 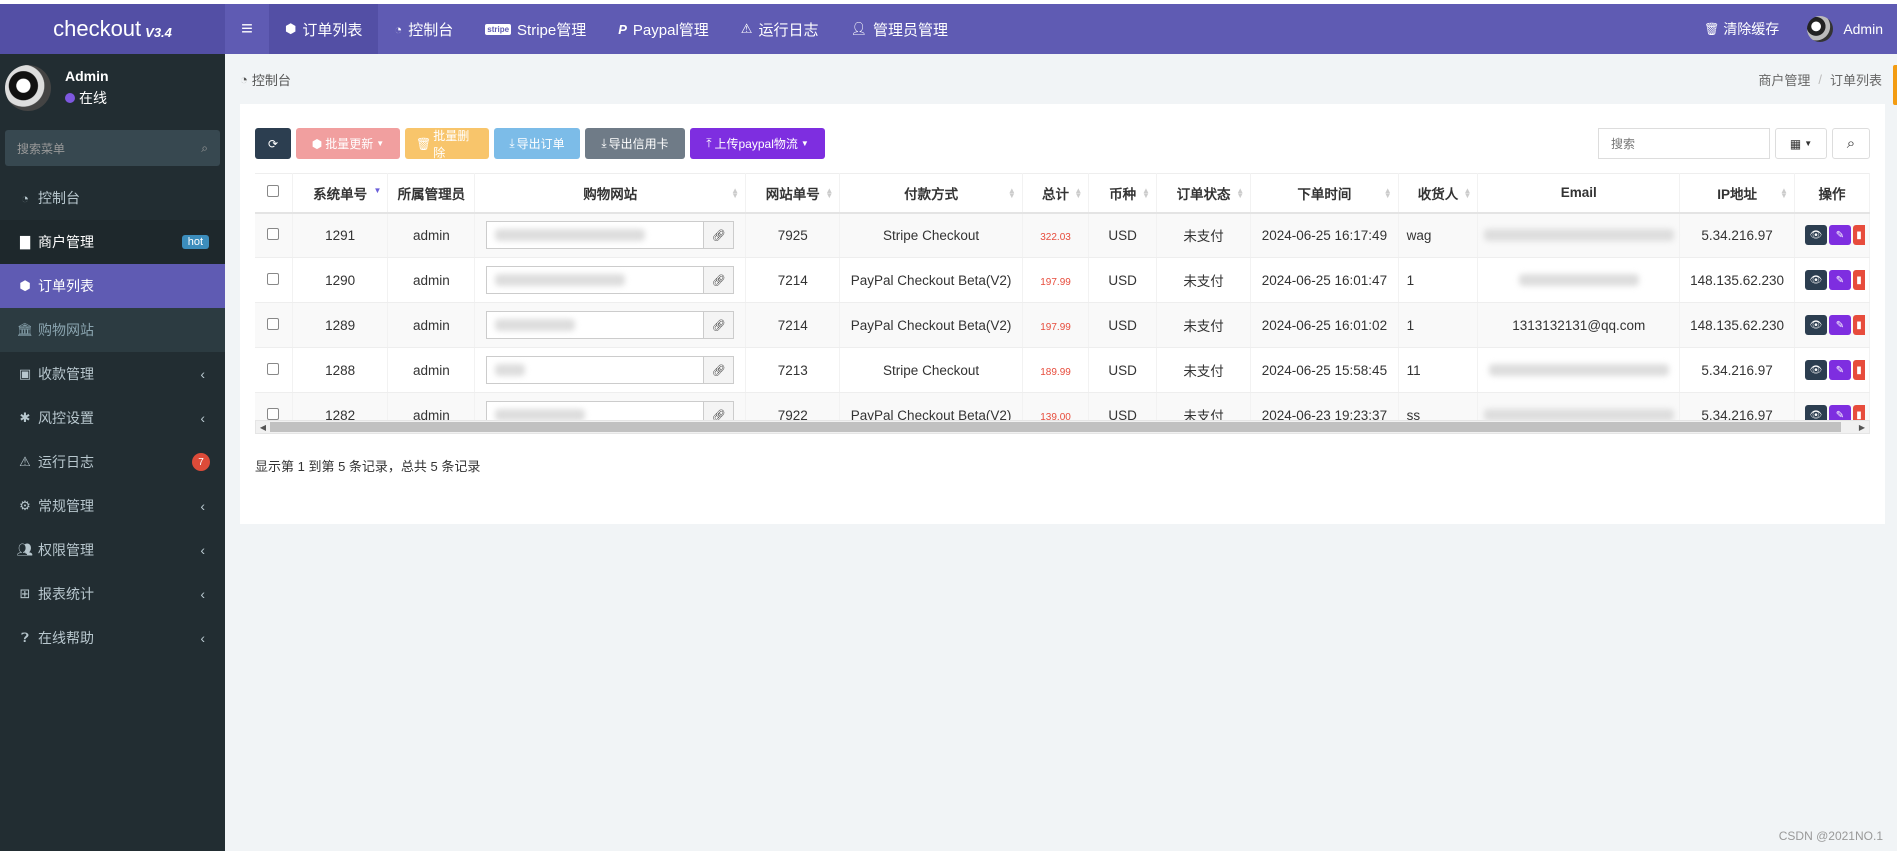 What do you see at coordinates (112, 330) in the screenshot?
I see `sidebar-item-shop-sites: 🏛︎ 购物网站` at bounding box center [112, 330].